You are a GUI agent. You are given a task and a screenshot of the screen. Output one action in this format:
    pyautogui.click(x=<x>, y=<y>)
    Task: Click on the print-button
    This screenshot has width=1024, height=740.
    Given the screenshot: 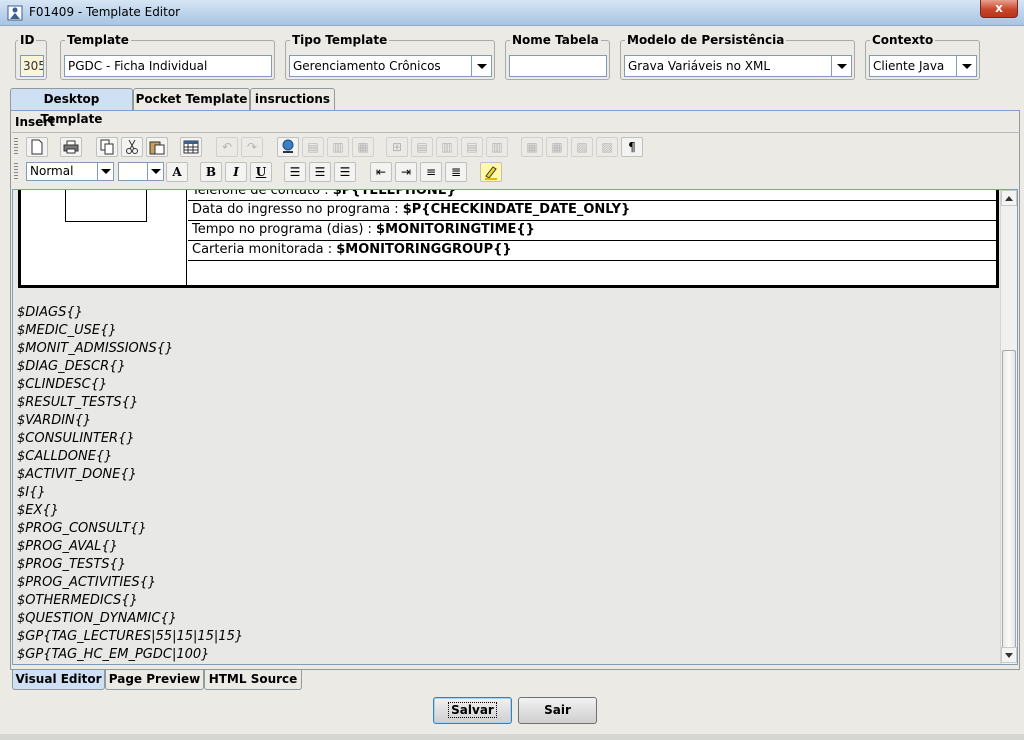 What is the action you would take?
    pyautogui.click(x=71, y=147)
    